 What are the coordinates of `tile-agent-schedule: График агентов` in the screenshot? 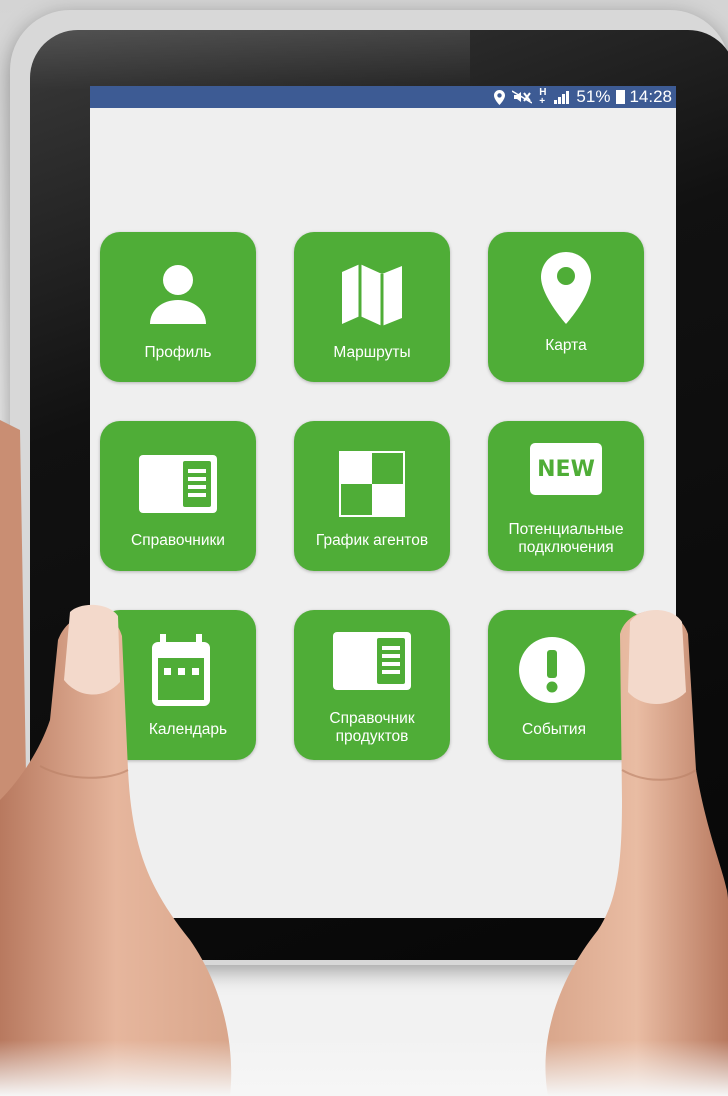 It's located at (372, 496).